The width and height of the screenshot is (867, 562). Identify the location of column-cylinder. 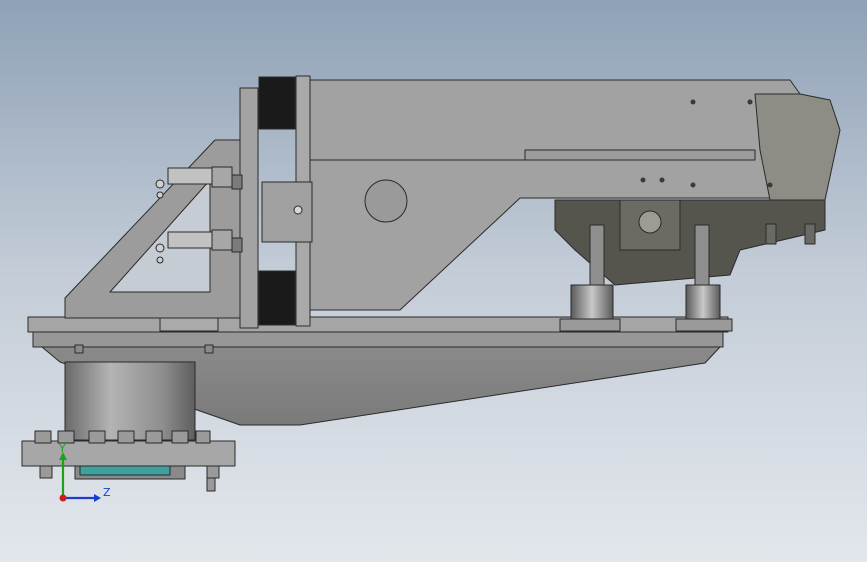
(130, 401).